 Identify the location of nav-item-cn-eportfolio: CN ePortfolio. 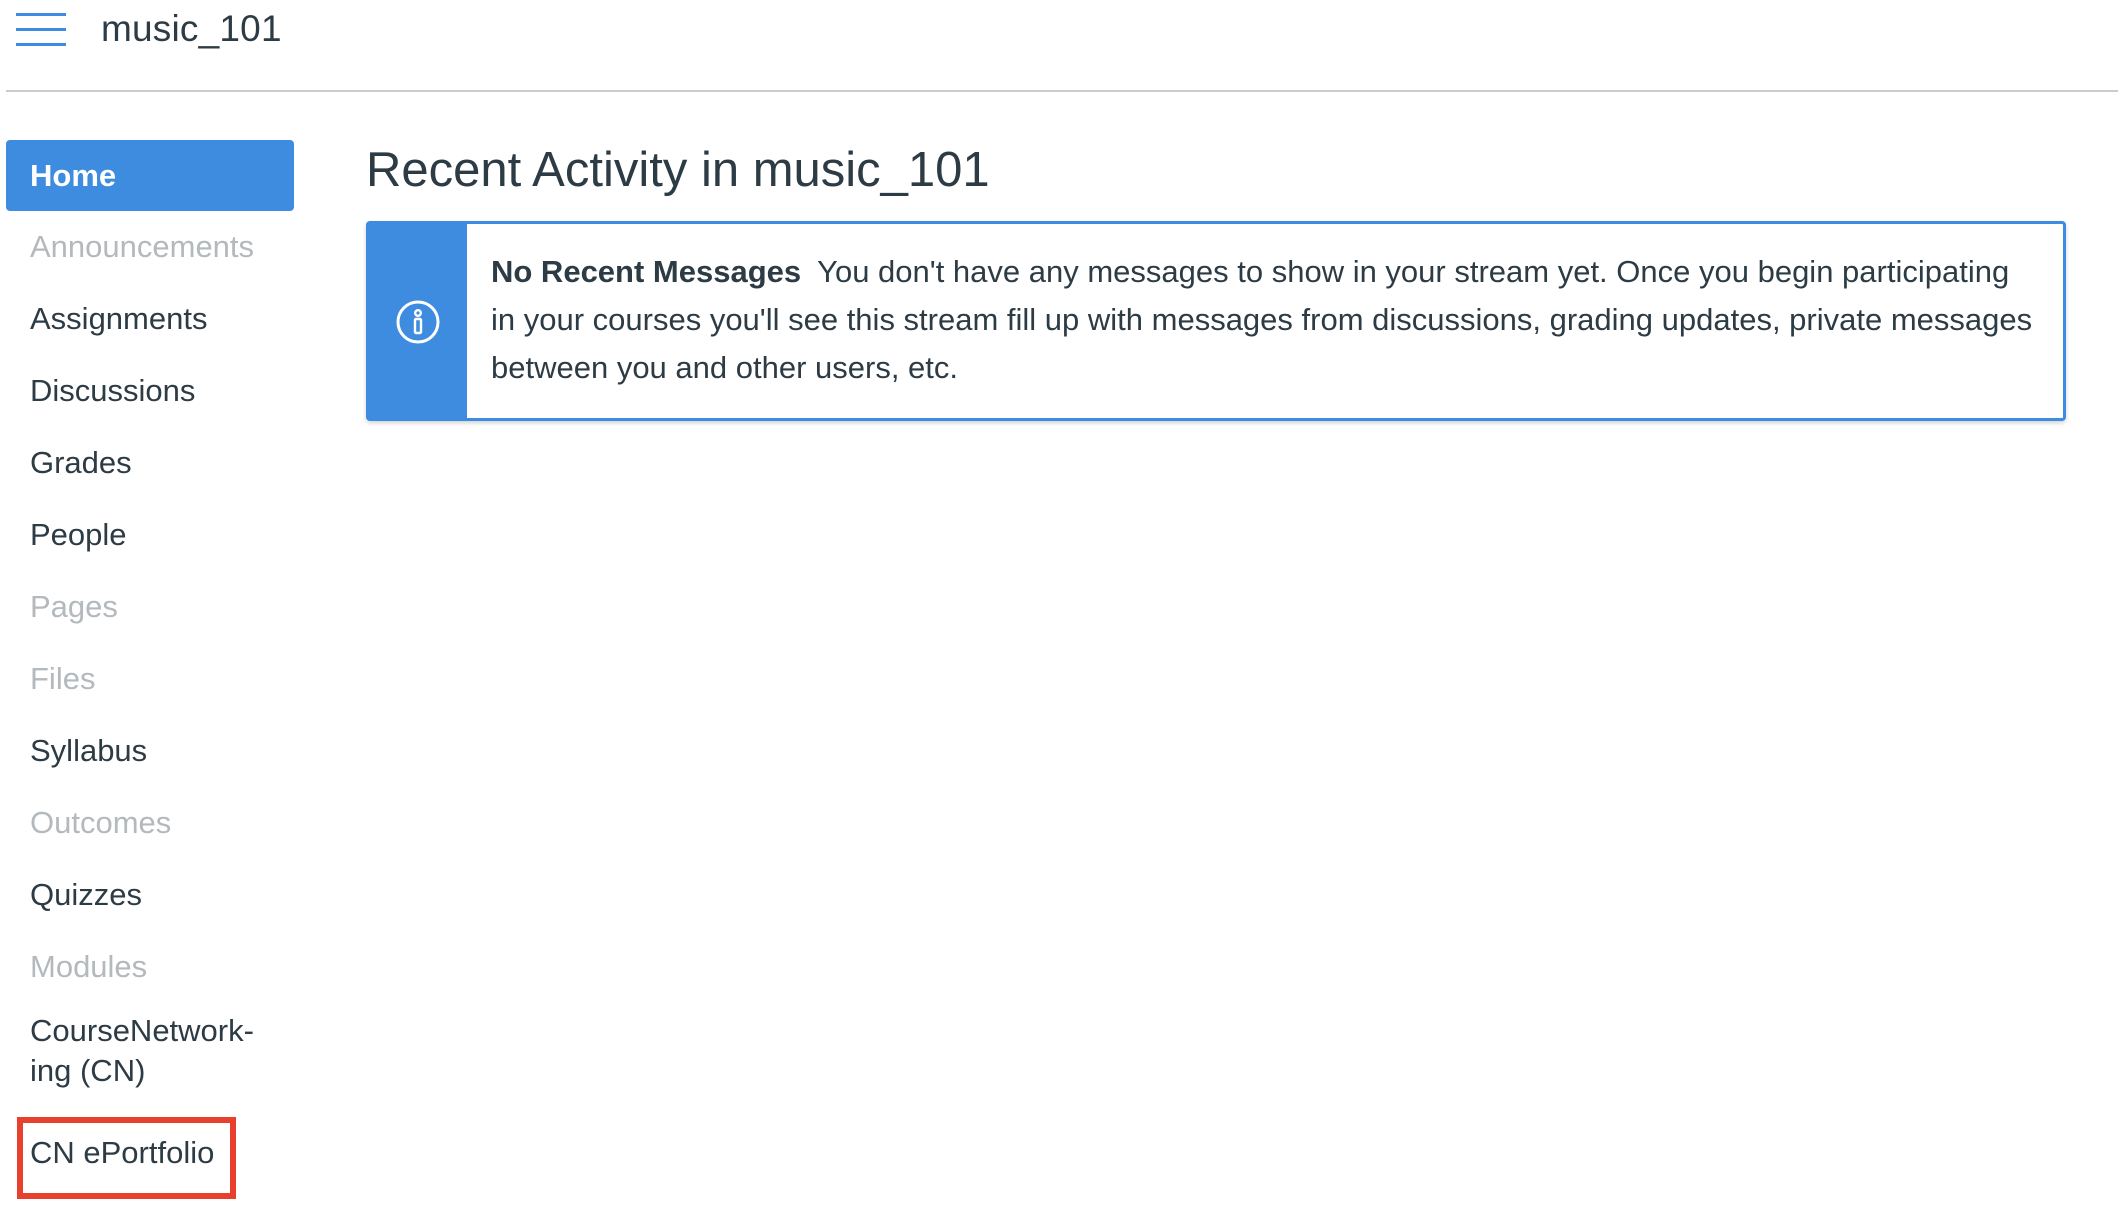
(150, 1158).